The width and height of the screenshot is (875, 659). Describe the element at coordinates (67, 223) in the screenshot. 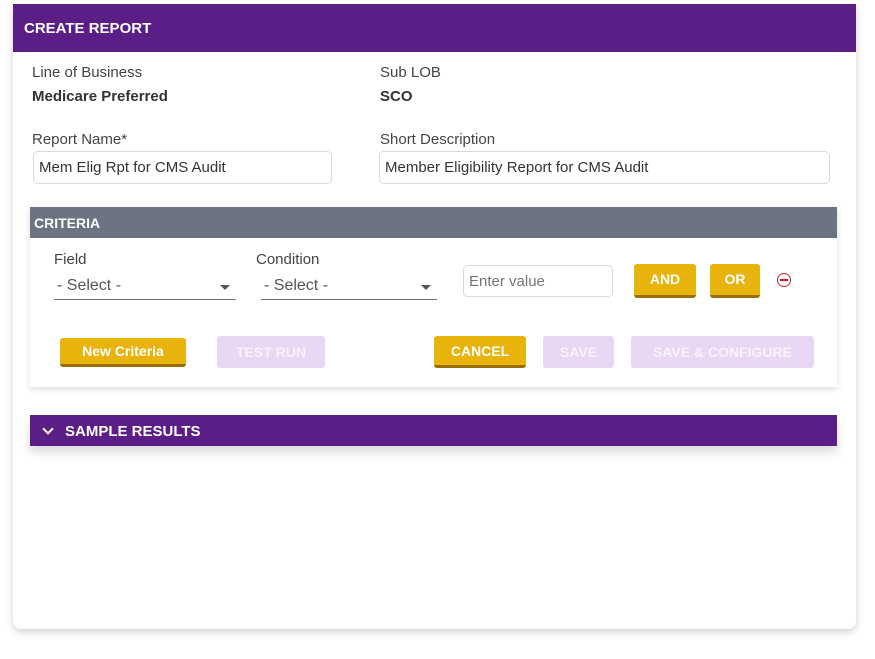

I see `criteria-title: CRITERIA` at that location.